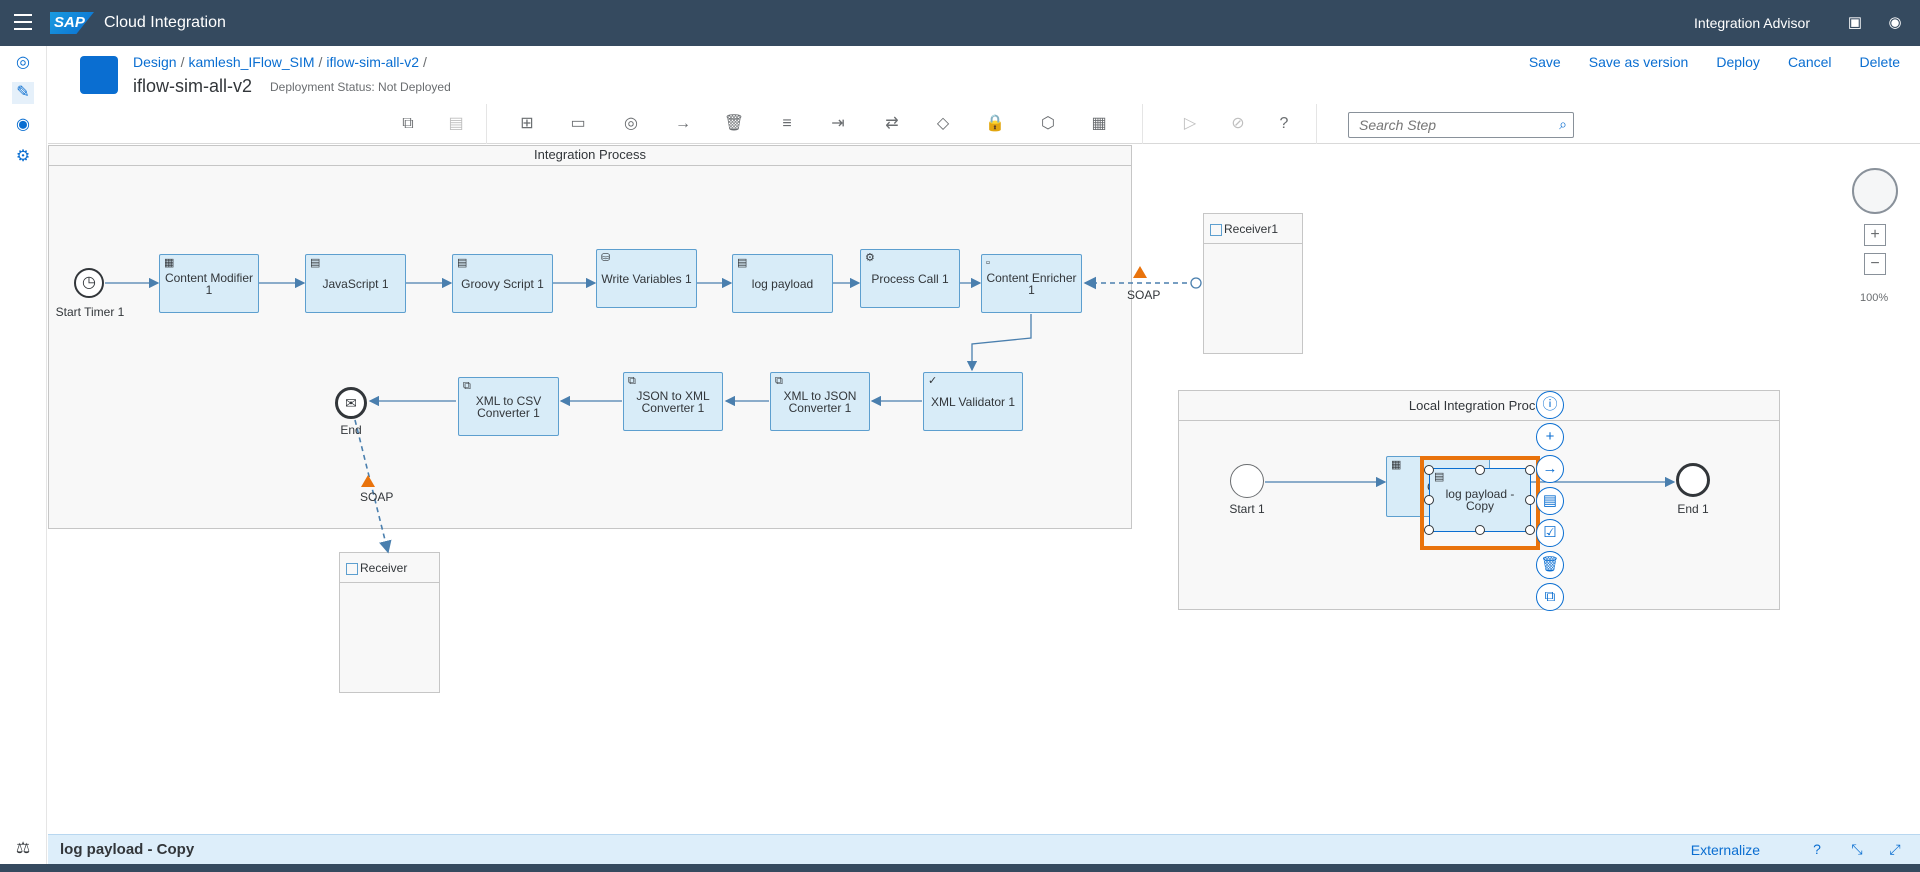 This screenshot has width=1920, height=872. Describe the element at coordinates (787, 124) in the screenshot. I see `list-icon: ≡` at that location.